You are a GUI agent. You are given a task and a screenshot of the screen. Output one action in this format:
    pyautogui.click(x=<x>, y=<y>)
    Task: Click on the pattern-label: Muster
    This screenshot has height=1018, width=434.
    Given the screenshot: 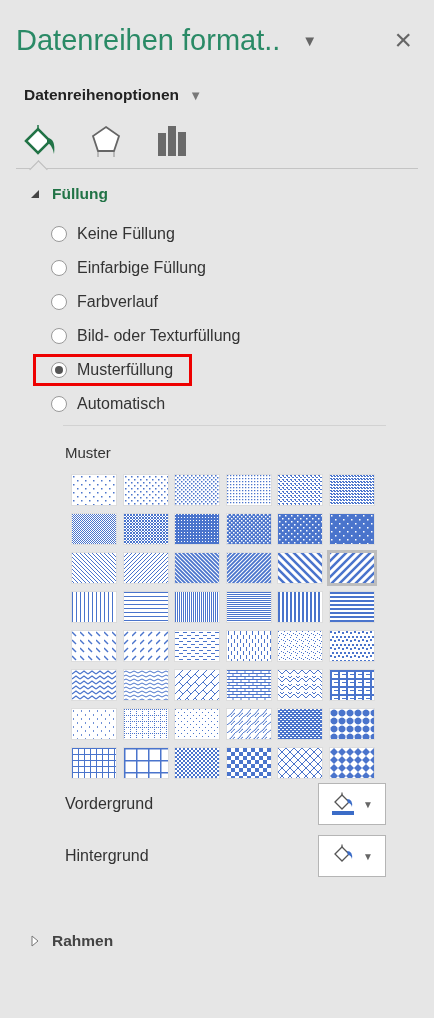 What is the action you would take?
    pyautogui.click(x=88, y=452)
    